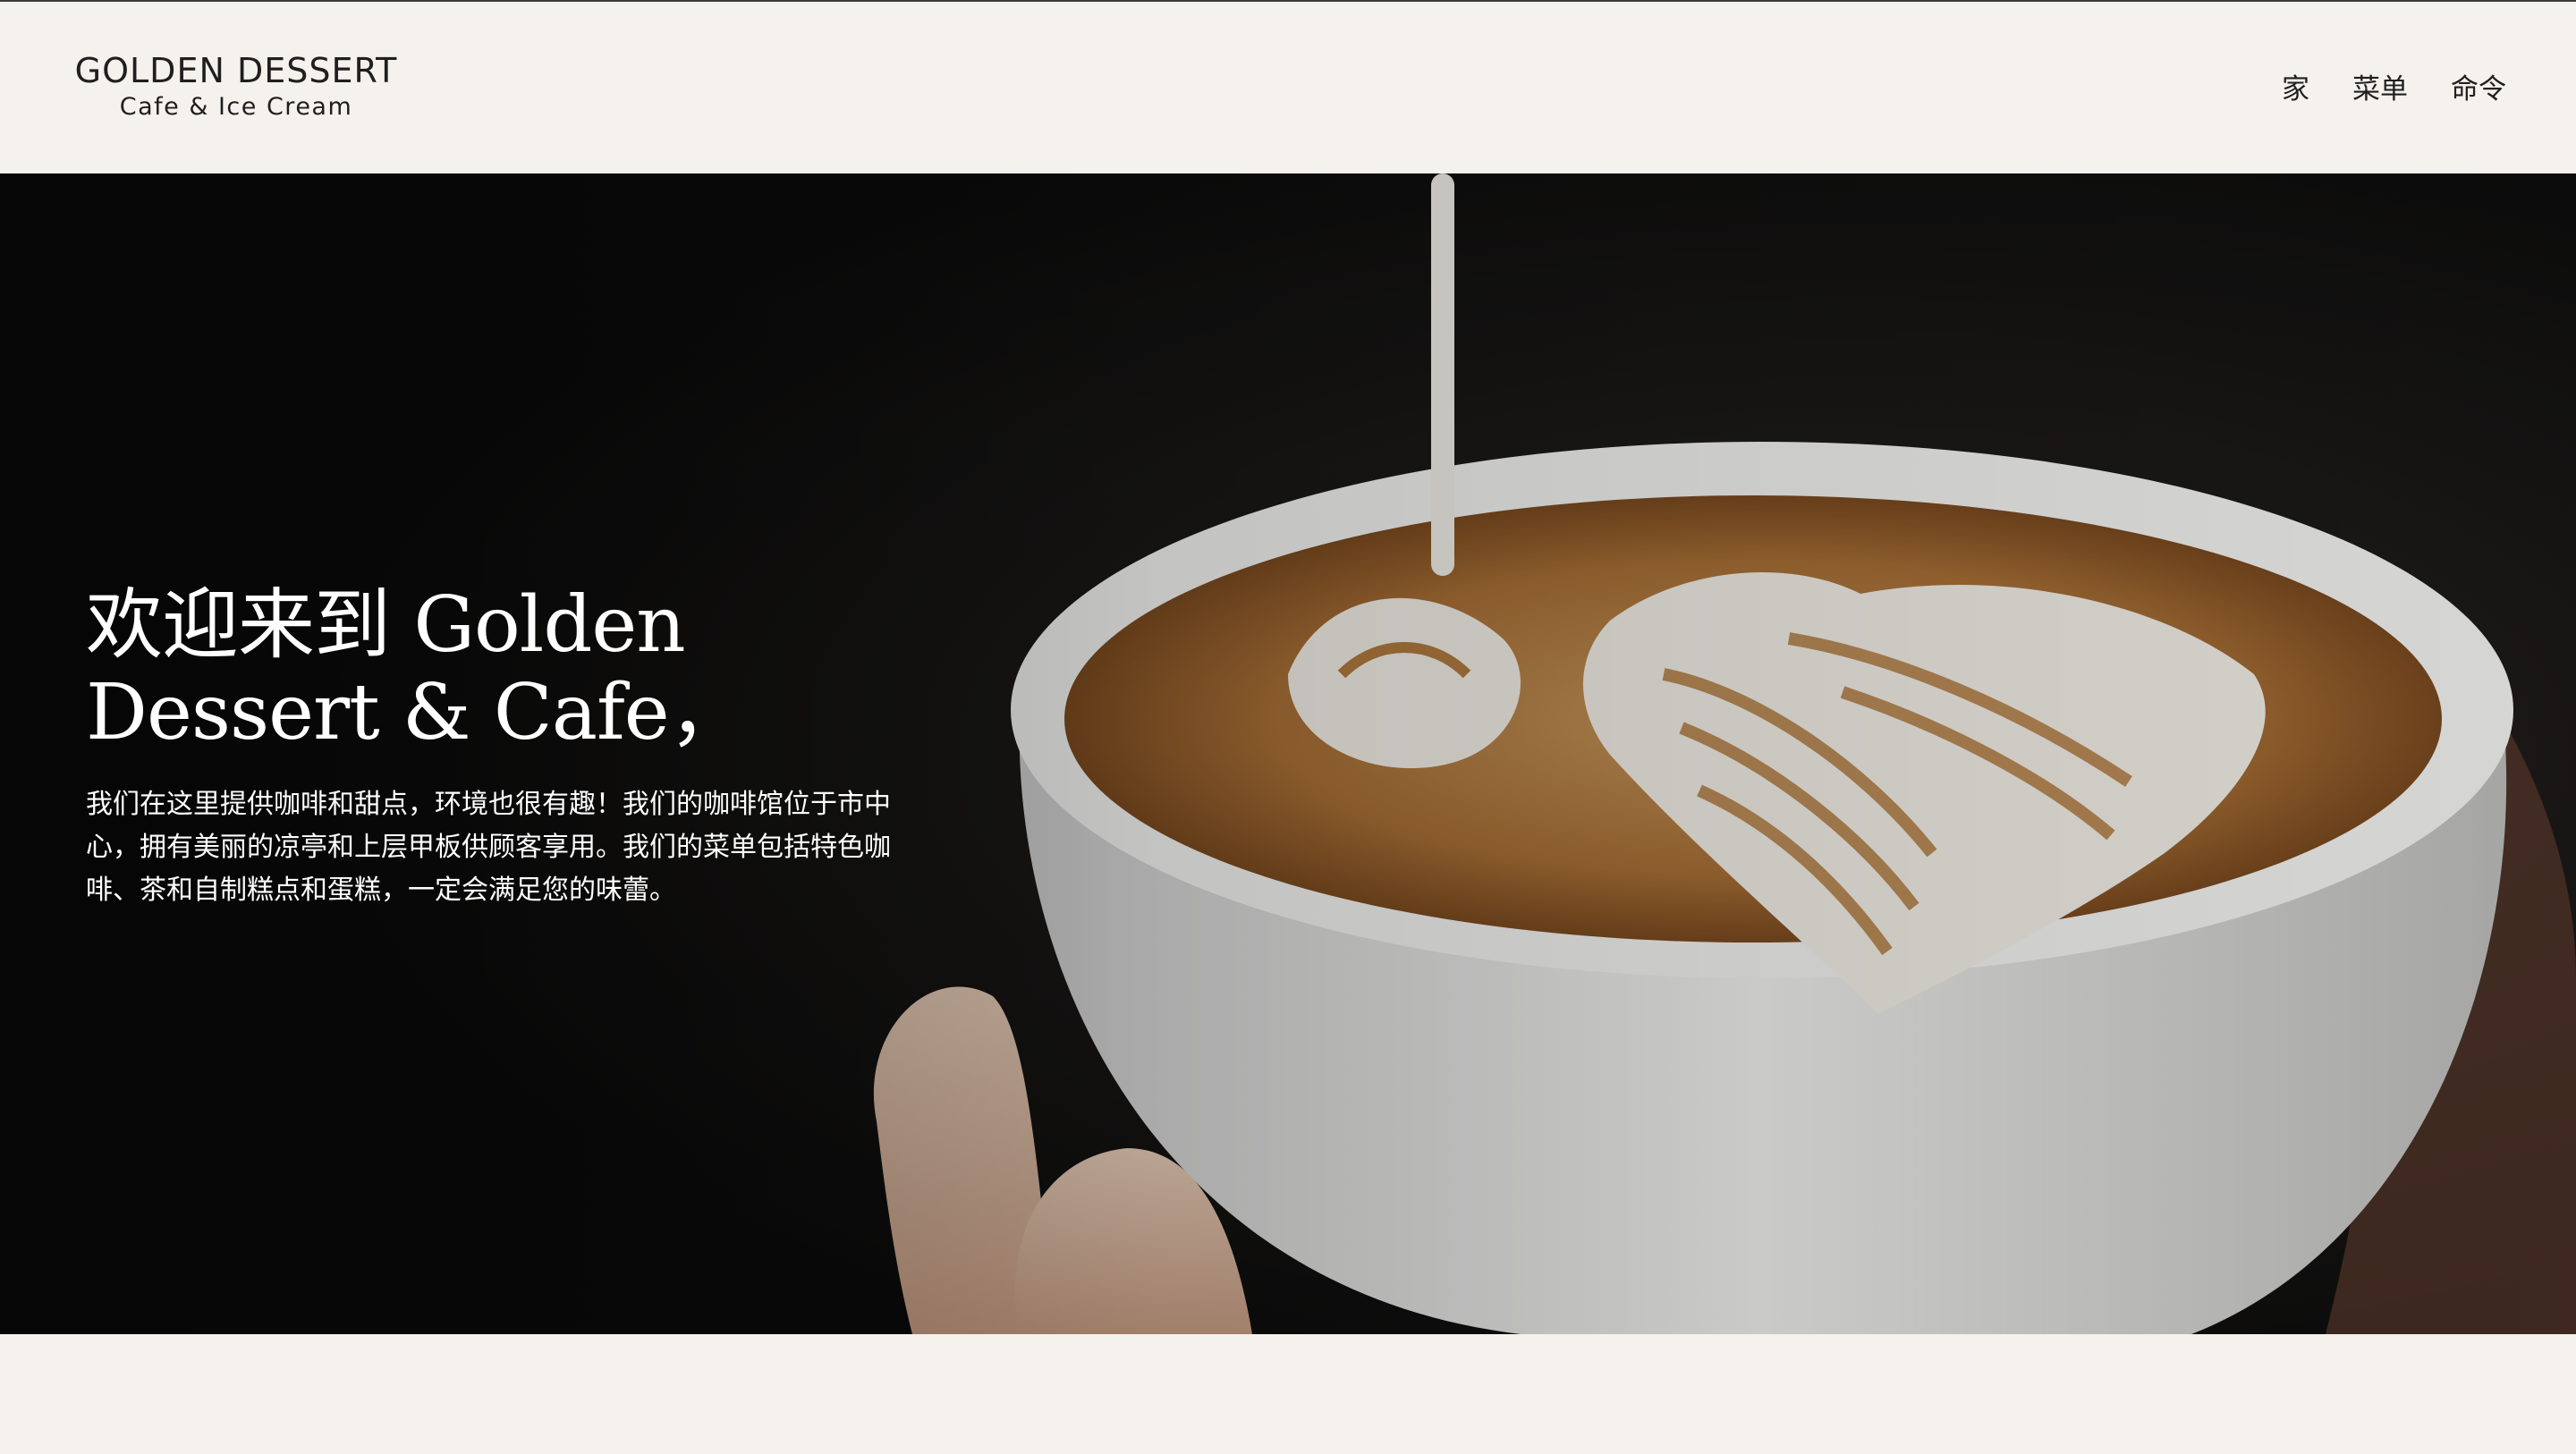 The width and height of the screenshot is (2576, 1454). I want to click on hero-title: 欢迎来到 Golden Dessert & Cafe，, so click(416, 668).